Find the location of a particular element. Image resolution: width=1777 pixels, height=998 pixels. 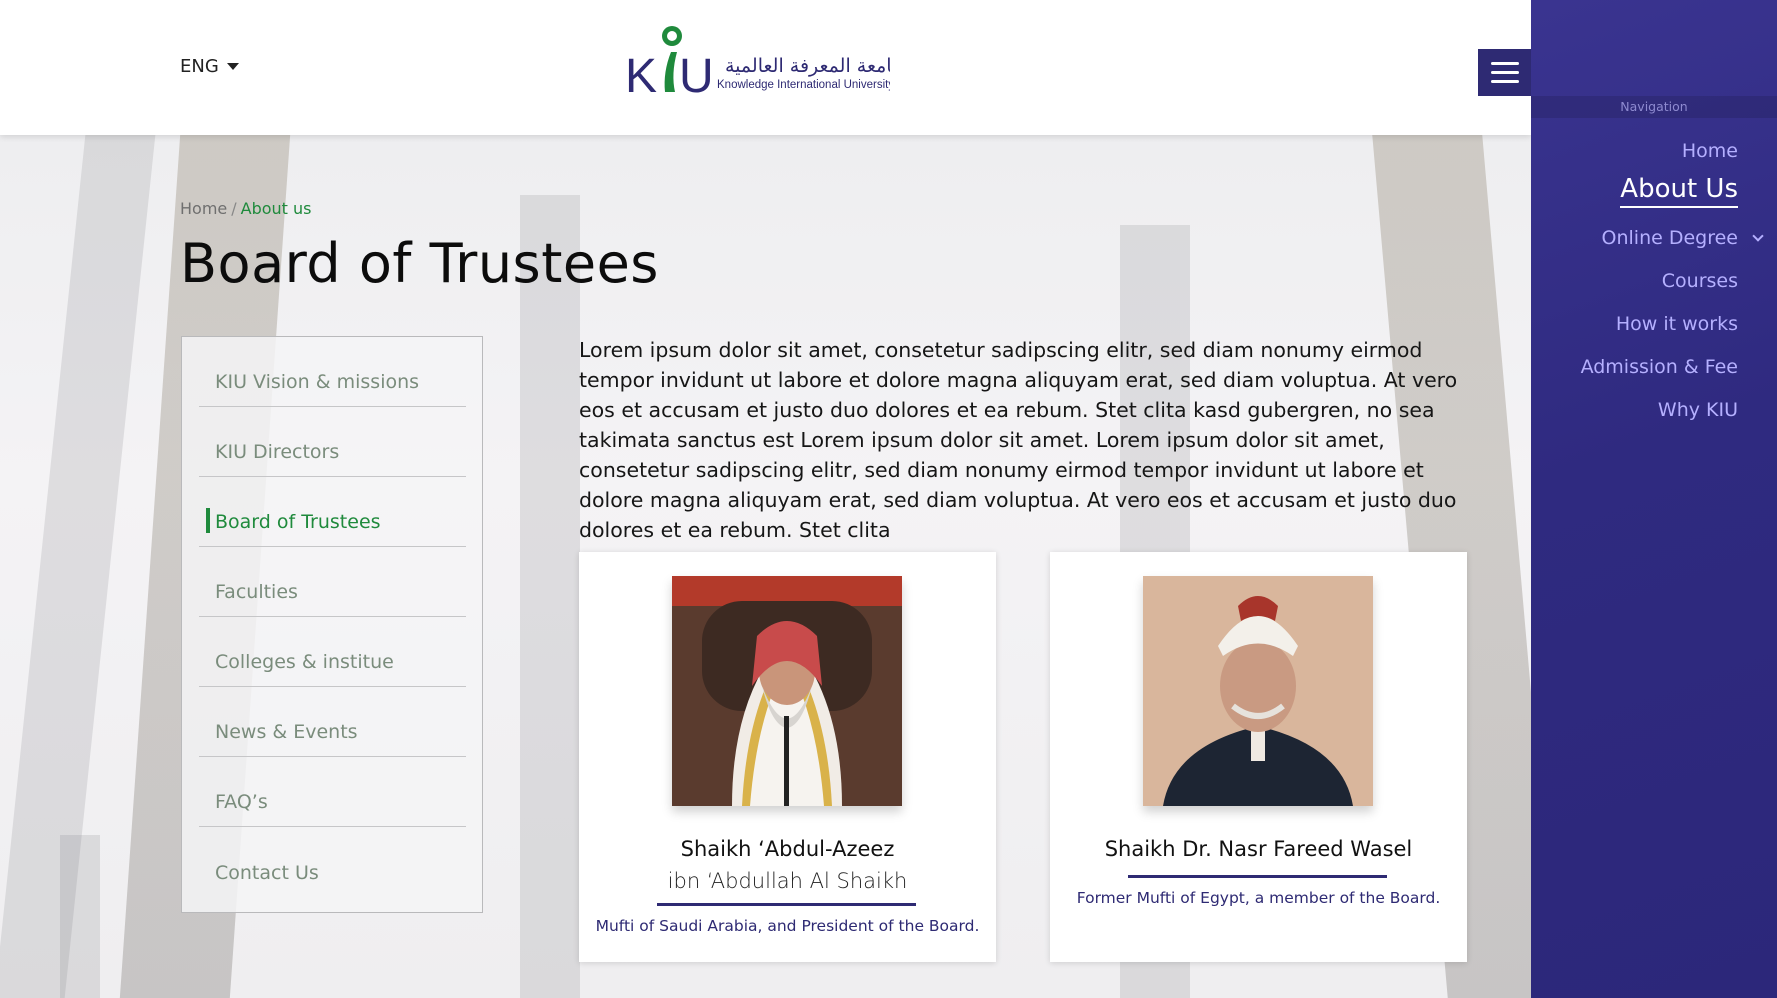

hamburger-menu-button is located at coordinates (1504, 72).